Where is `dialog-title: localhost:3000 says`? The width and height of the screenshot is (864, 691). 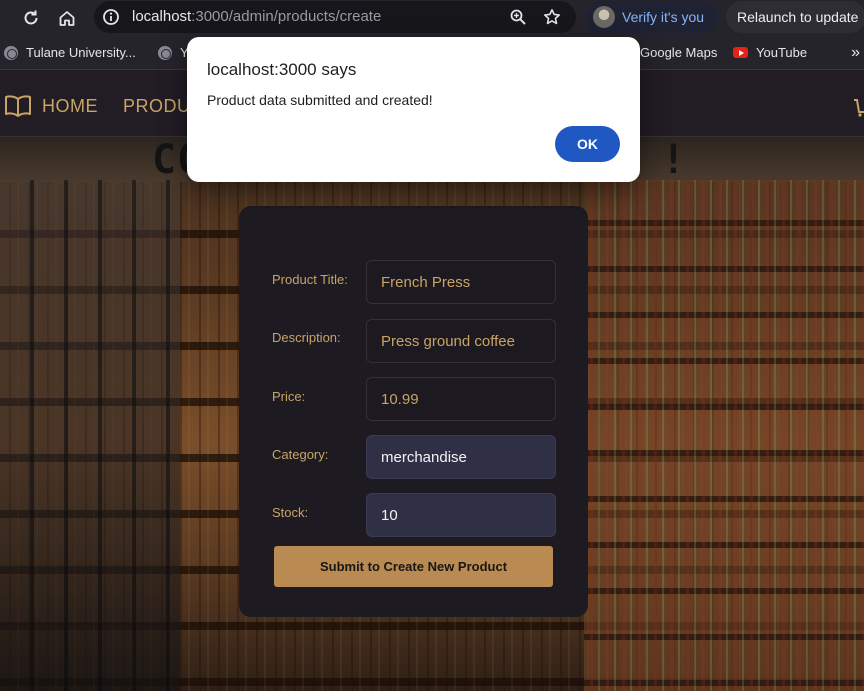 dialog-title: localhost:3000 says is located at coordinates (282, 69).